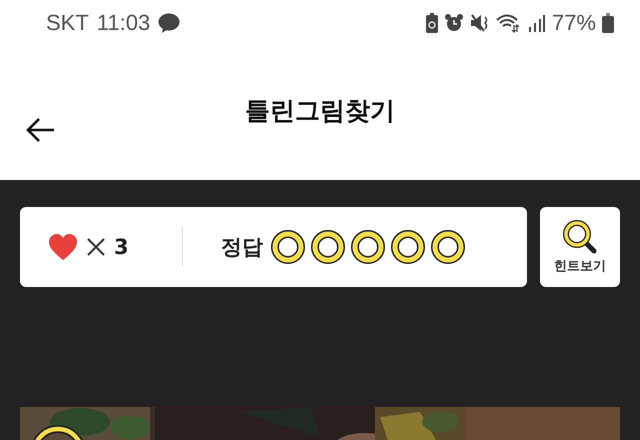 The image size is (640, 440). Describe the element at coordinates (574, 23) in the screenshot. I see `battery-percent-text: 77%` at that location.